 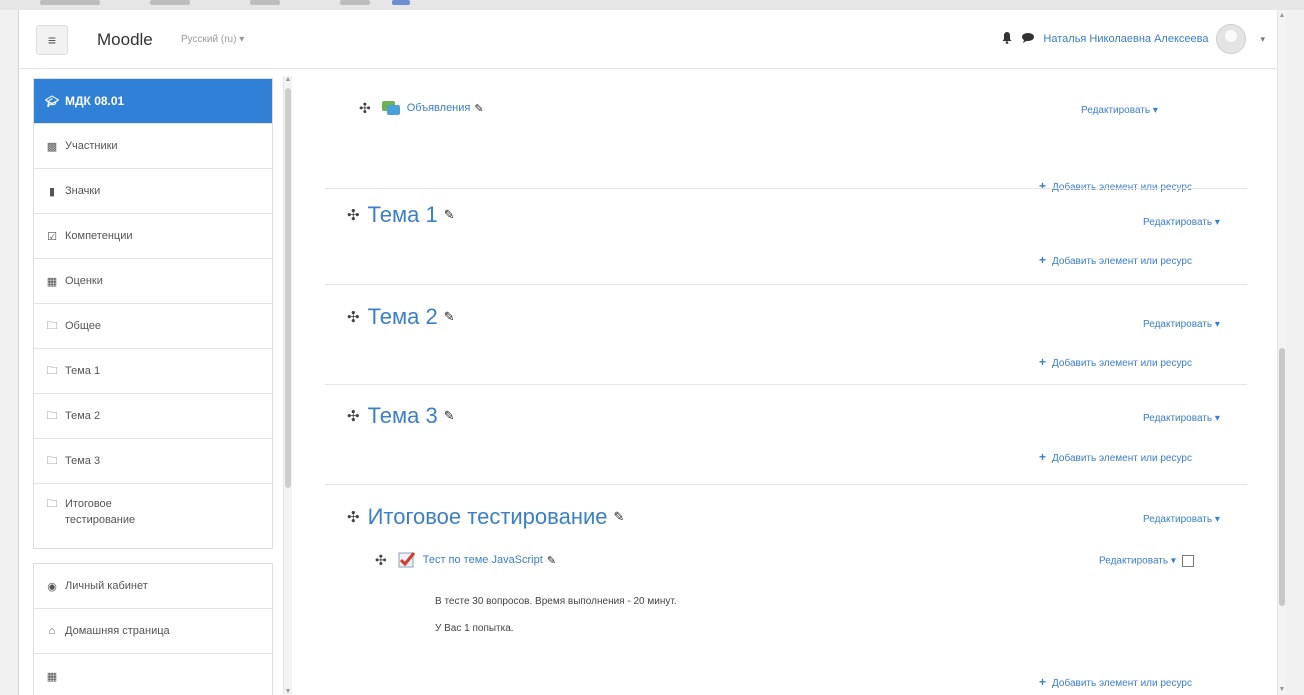 I want to click on section-topic-3: ✣ Тема 3 ✎, so click(x=401, y=416).